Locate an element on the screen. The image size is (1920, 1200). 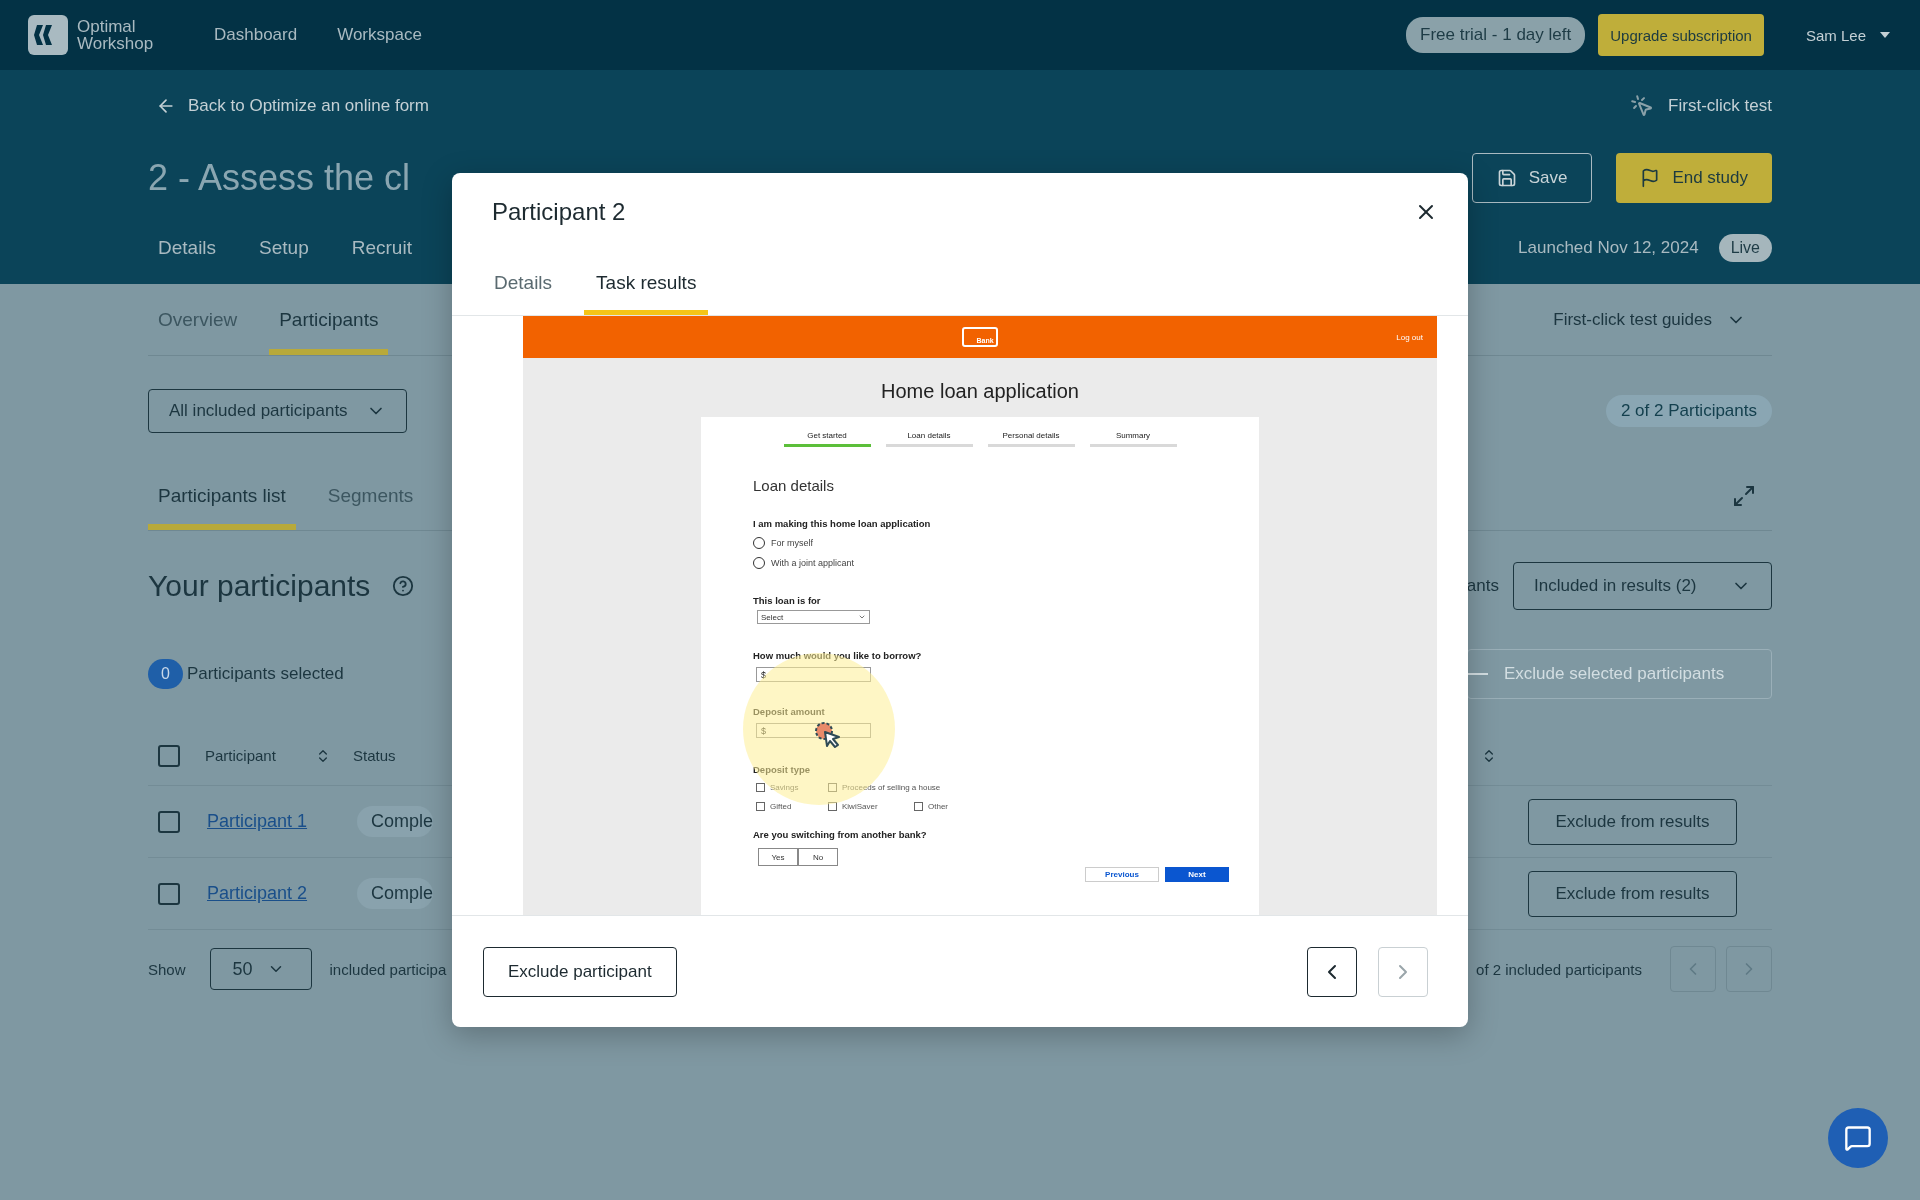
chat-icon is located at coordinates (1858, 1138).